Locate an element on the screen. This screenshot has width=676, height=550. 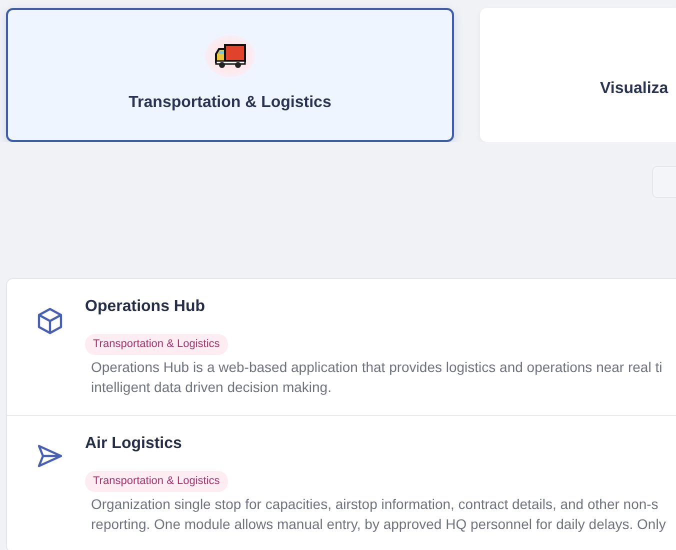
truck-icon is located at coordinates (230, 56).